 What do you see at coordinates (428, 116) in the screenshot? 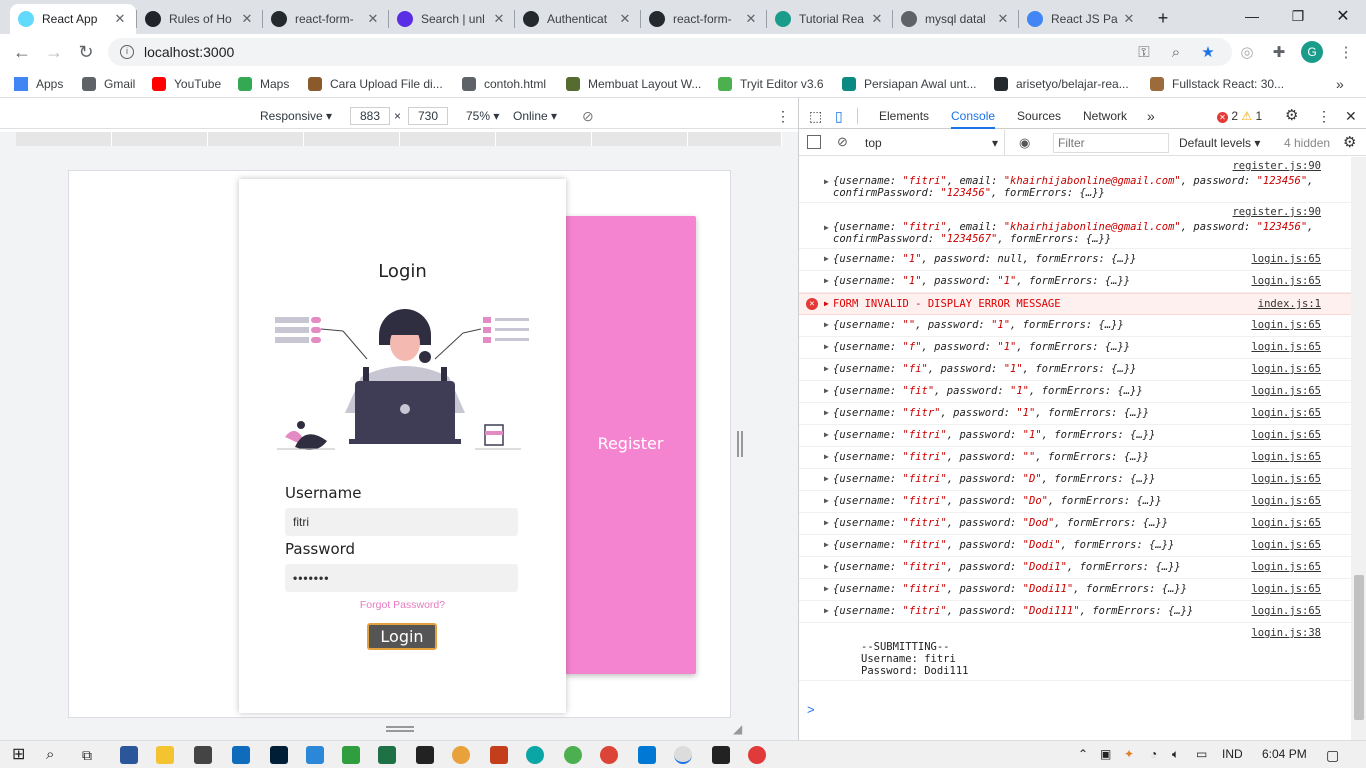
I see `viewport-height-input: 730` at bounding box center [428, 116].